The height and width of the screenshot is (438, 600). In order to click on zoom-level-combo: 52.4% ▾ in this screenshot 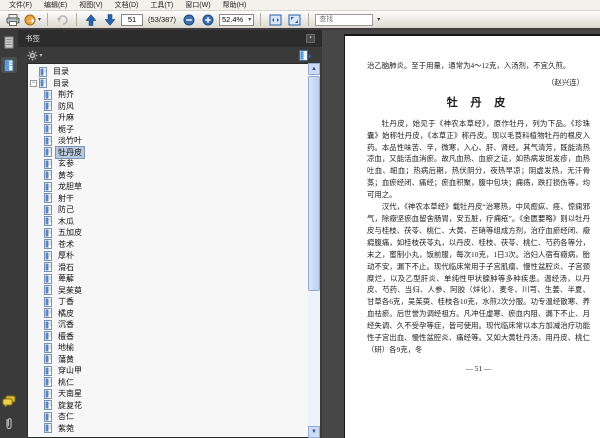, I will do `click(236, 19)`.